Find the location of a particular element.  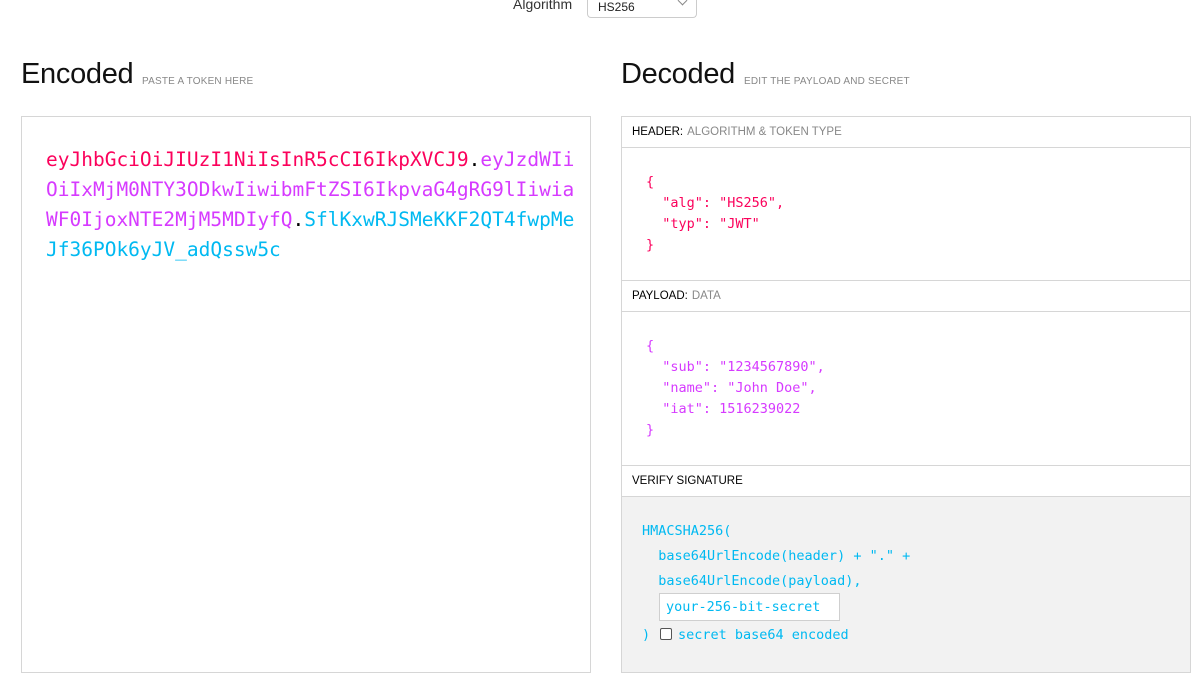

payload-section-label: PAYLOAD: is located at coordinates (660, 296).